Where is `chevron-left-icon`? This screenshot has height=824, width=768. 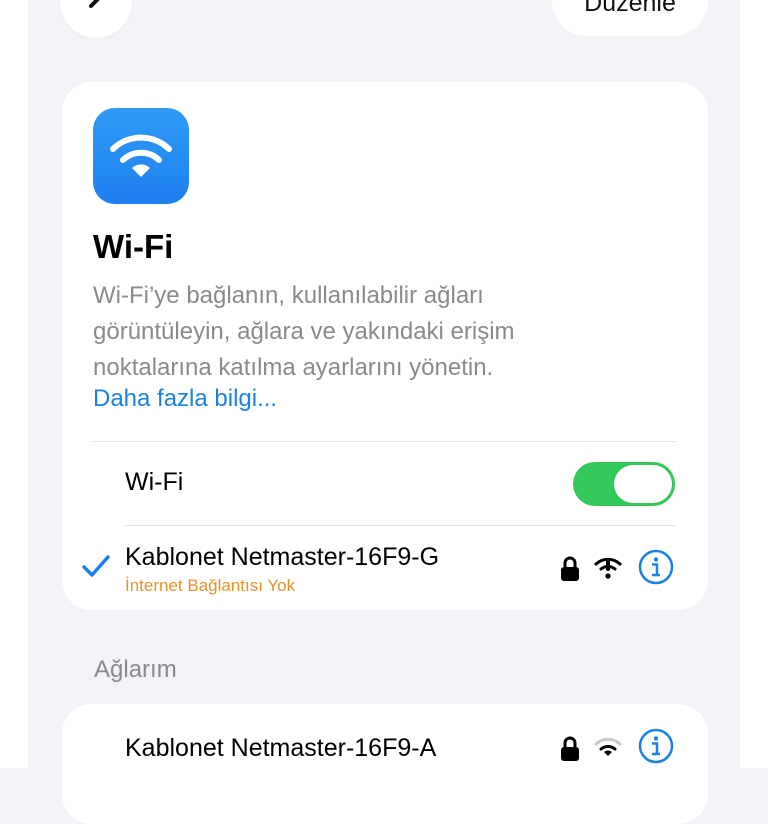 chevron-left-icon is located at coordinates (96, 12).